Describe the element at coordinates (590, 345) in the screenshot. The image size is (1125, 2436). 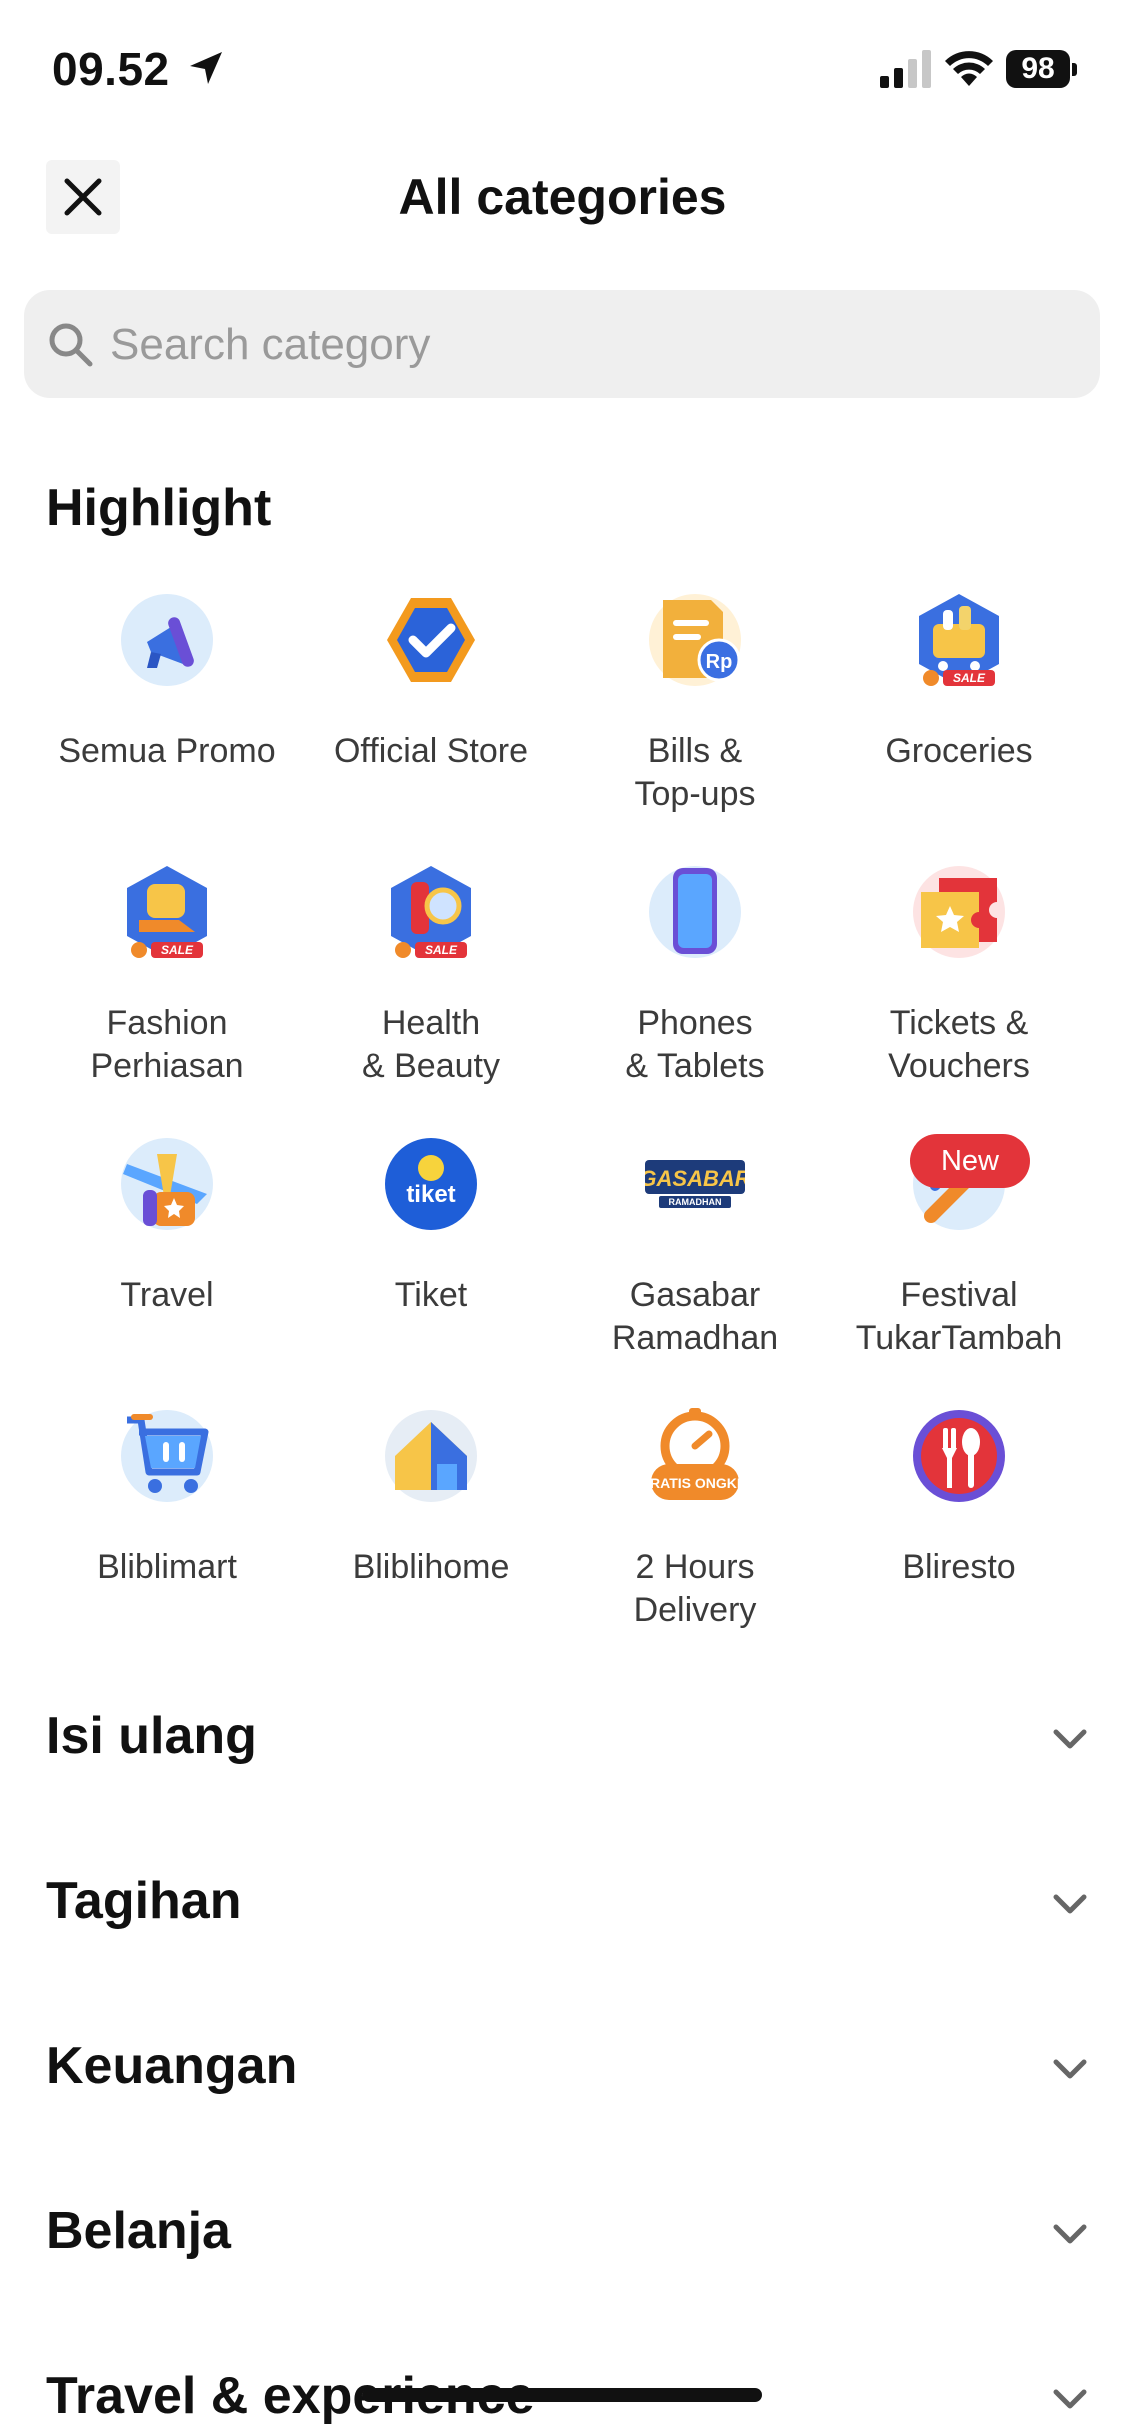
I see `search-input` at that location.